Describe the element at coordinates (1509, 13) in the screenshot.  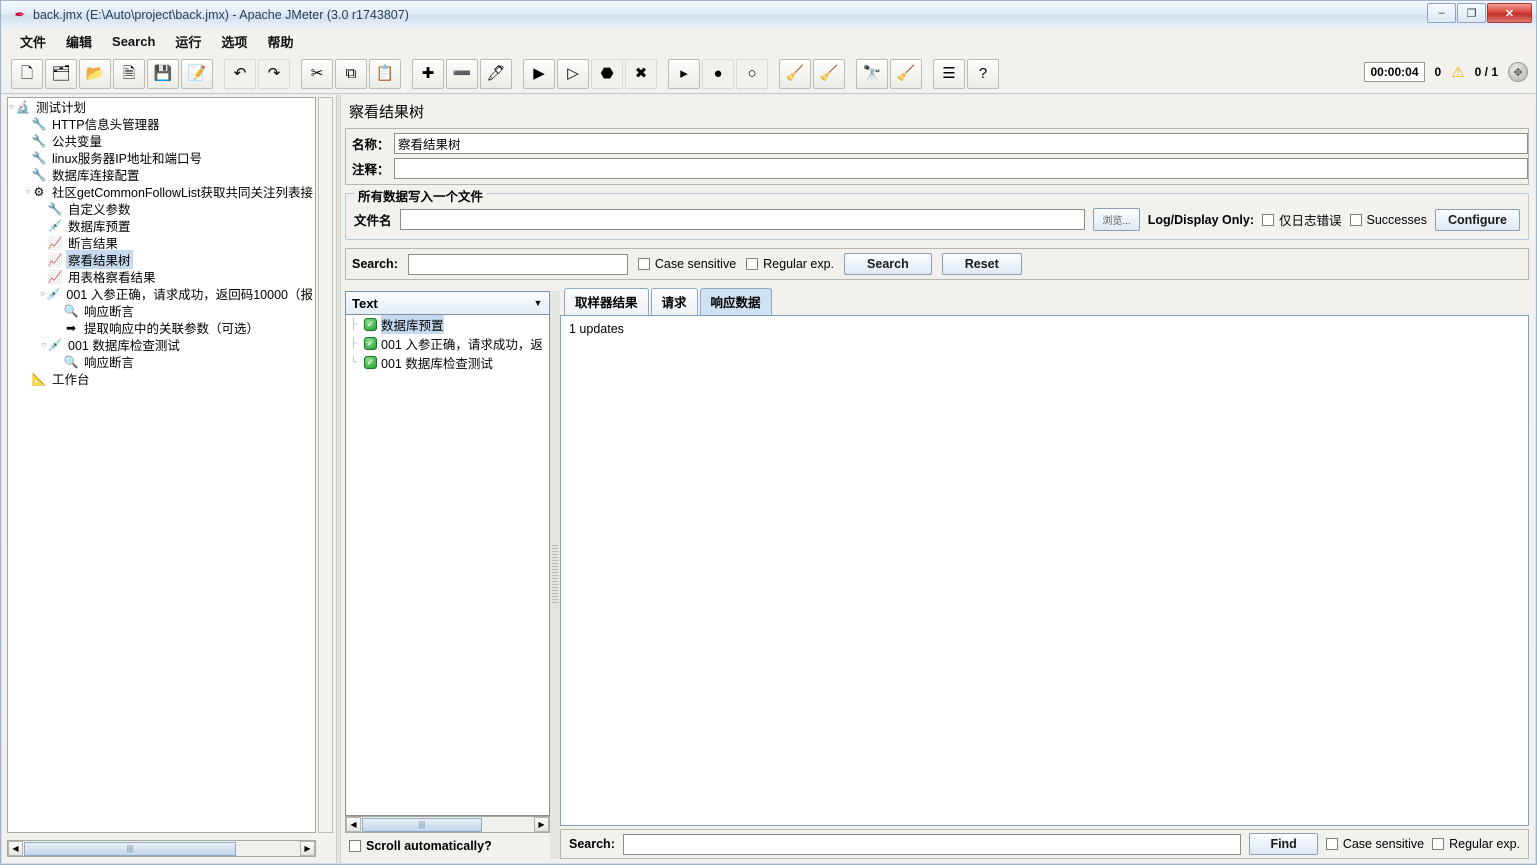
I see `close-button: ✕` at that location.